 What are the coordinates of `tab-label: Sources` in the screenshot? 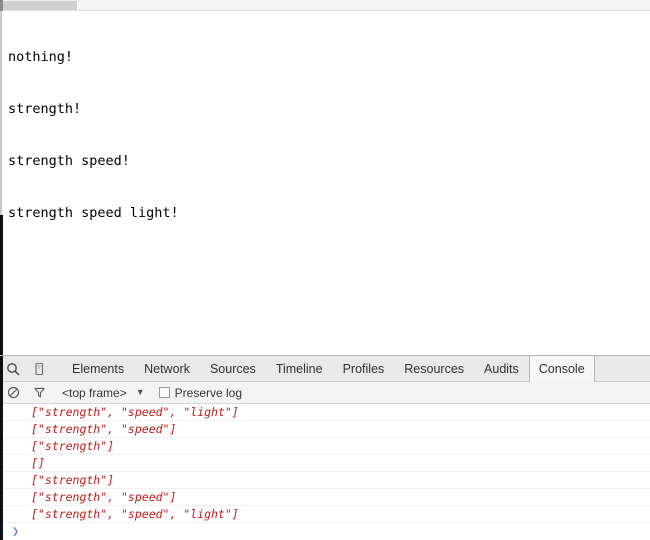 It's located at (232, 368).